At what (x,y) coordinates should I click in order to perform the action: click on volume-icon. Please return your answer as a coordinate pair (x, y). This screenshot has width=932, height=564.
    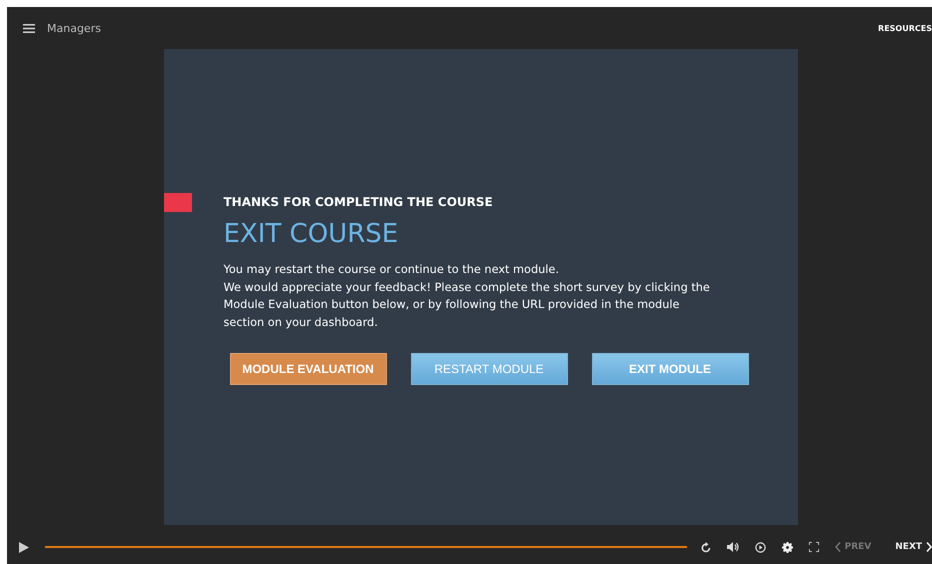
    Looking at the image, I should click on (732, 547).